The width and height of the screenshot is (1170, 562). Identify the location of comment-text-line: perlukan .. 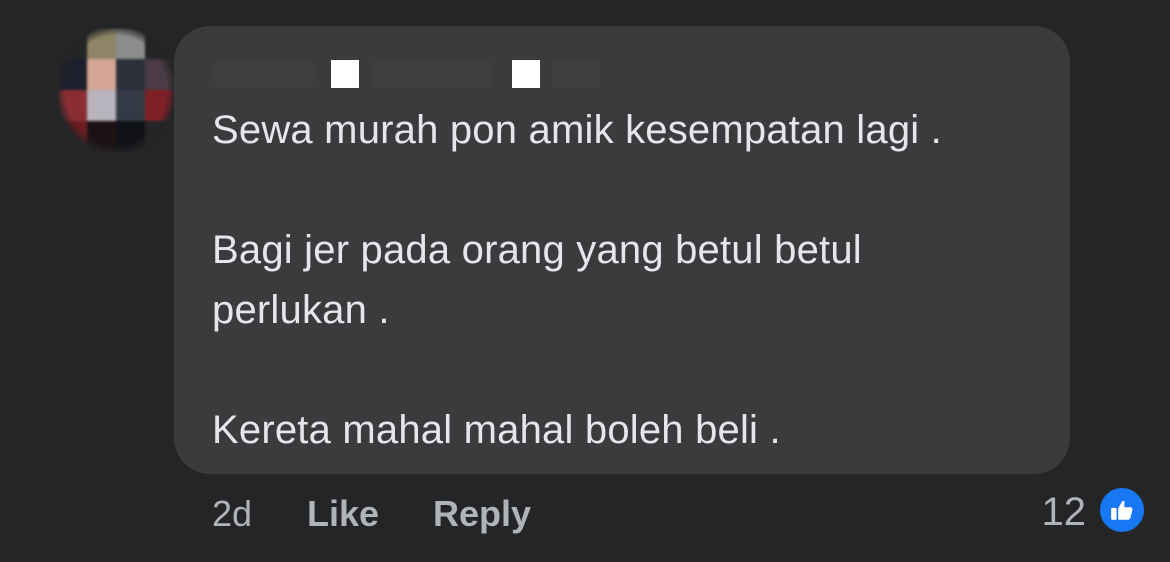
(301, 310).